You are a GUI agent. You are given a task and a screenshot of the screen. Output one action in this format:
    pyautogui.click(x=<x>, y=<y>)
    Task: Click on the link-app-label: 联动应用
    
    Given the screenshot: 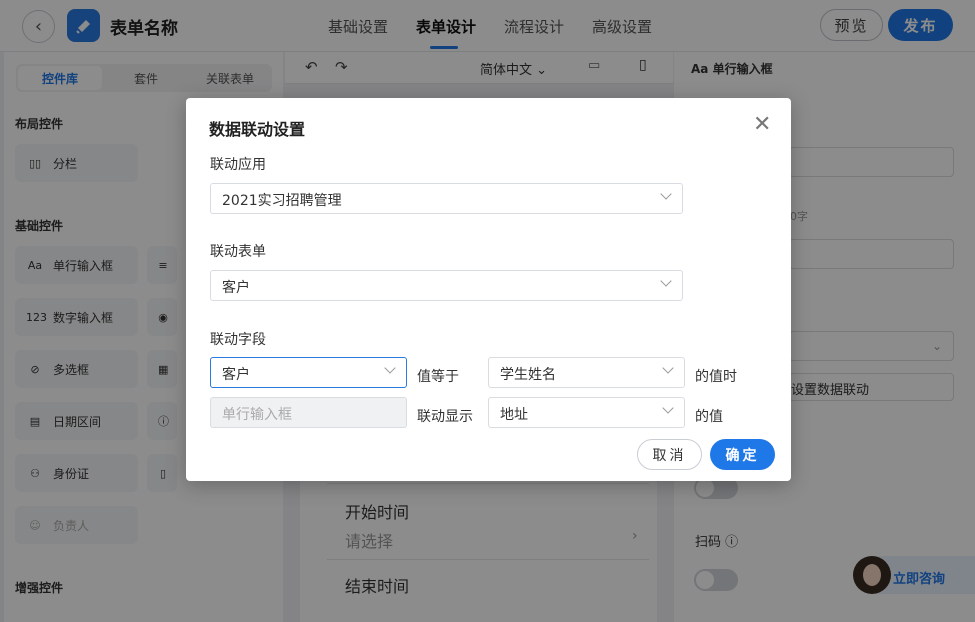 What is the action you would take?
    pyautogui.click(x=238, y=165)
    